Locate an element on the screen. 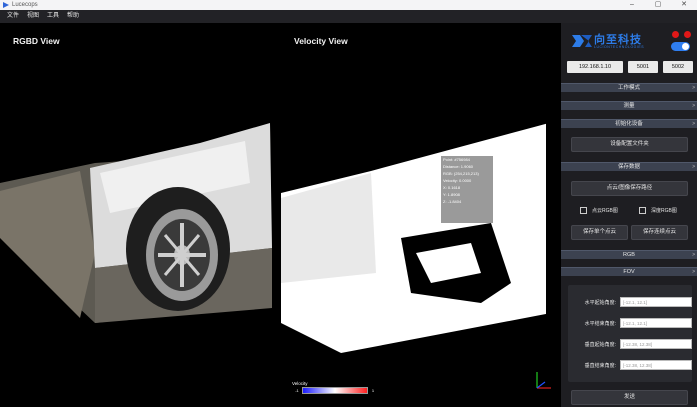 This screenshot has height=407, width=697. colorbar-min: -1 is located at coordinates (297, 390).